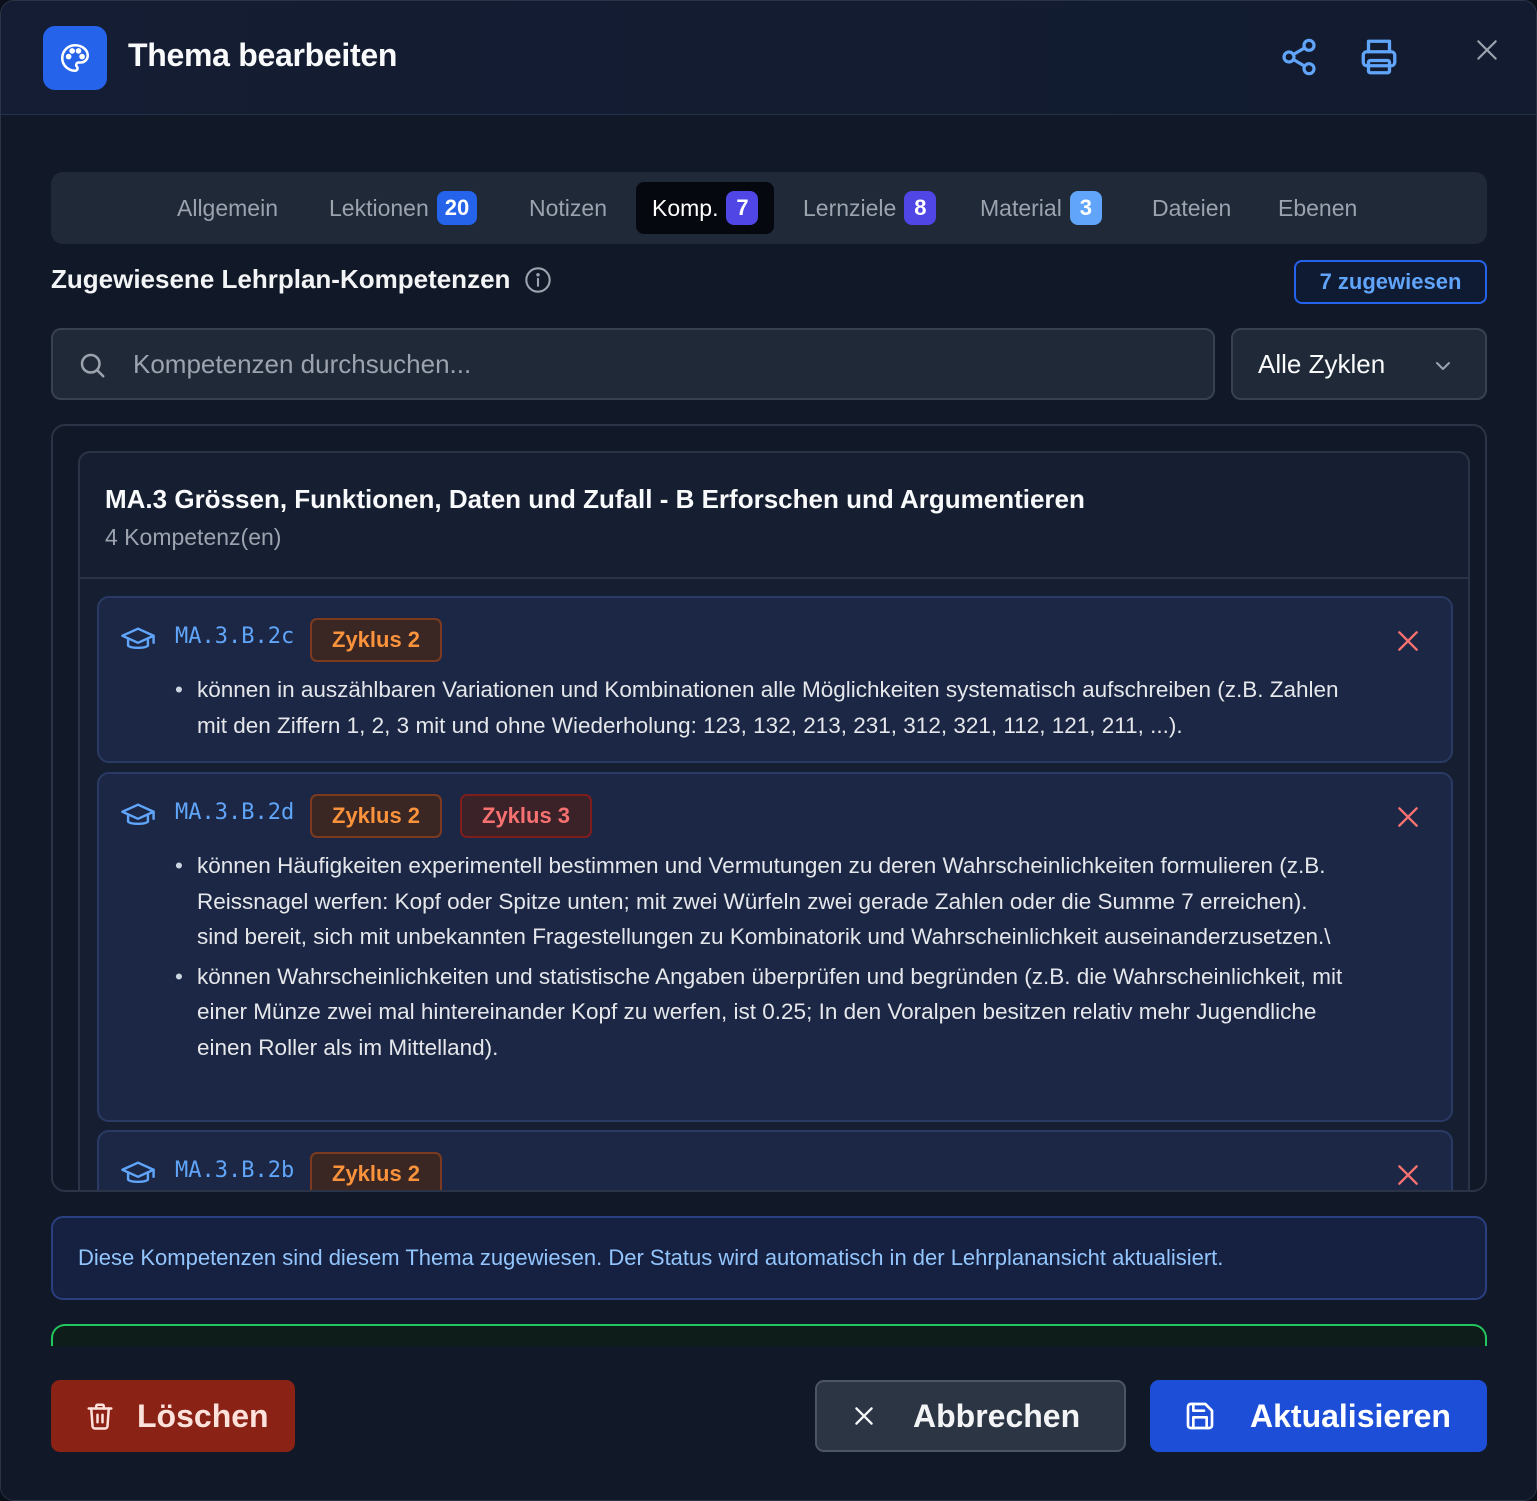 This screenshot has width=1537, height=1501. I want to click on tab-allgemein: Allgemein, so click(227, 208).